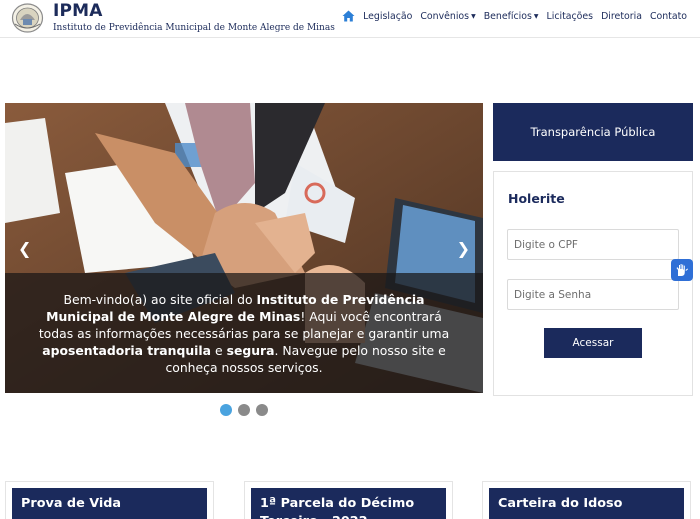 The image size is (700, 519). I want to click on caption-part: Bem-vindo(a) ao site oficial do, so click(160, 299).